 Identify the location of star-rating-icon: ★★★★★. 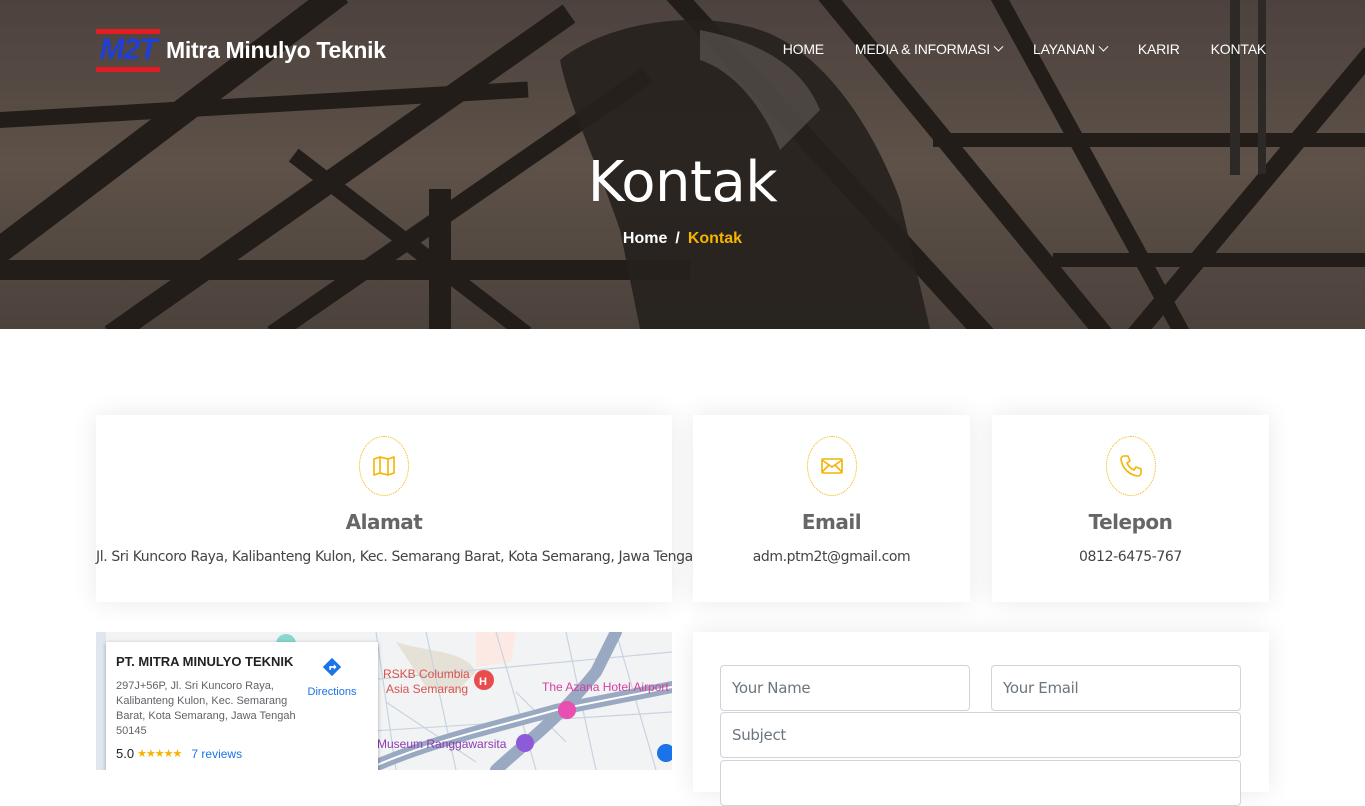
(159, 754).